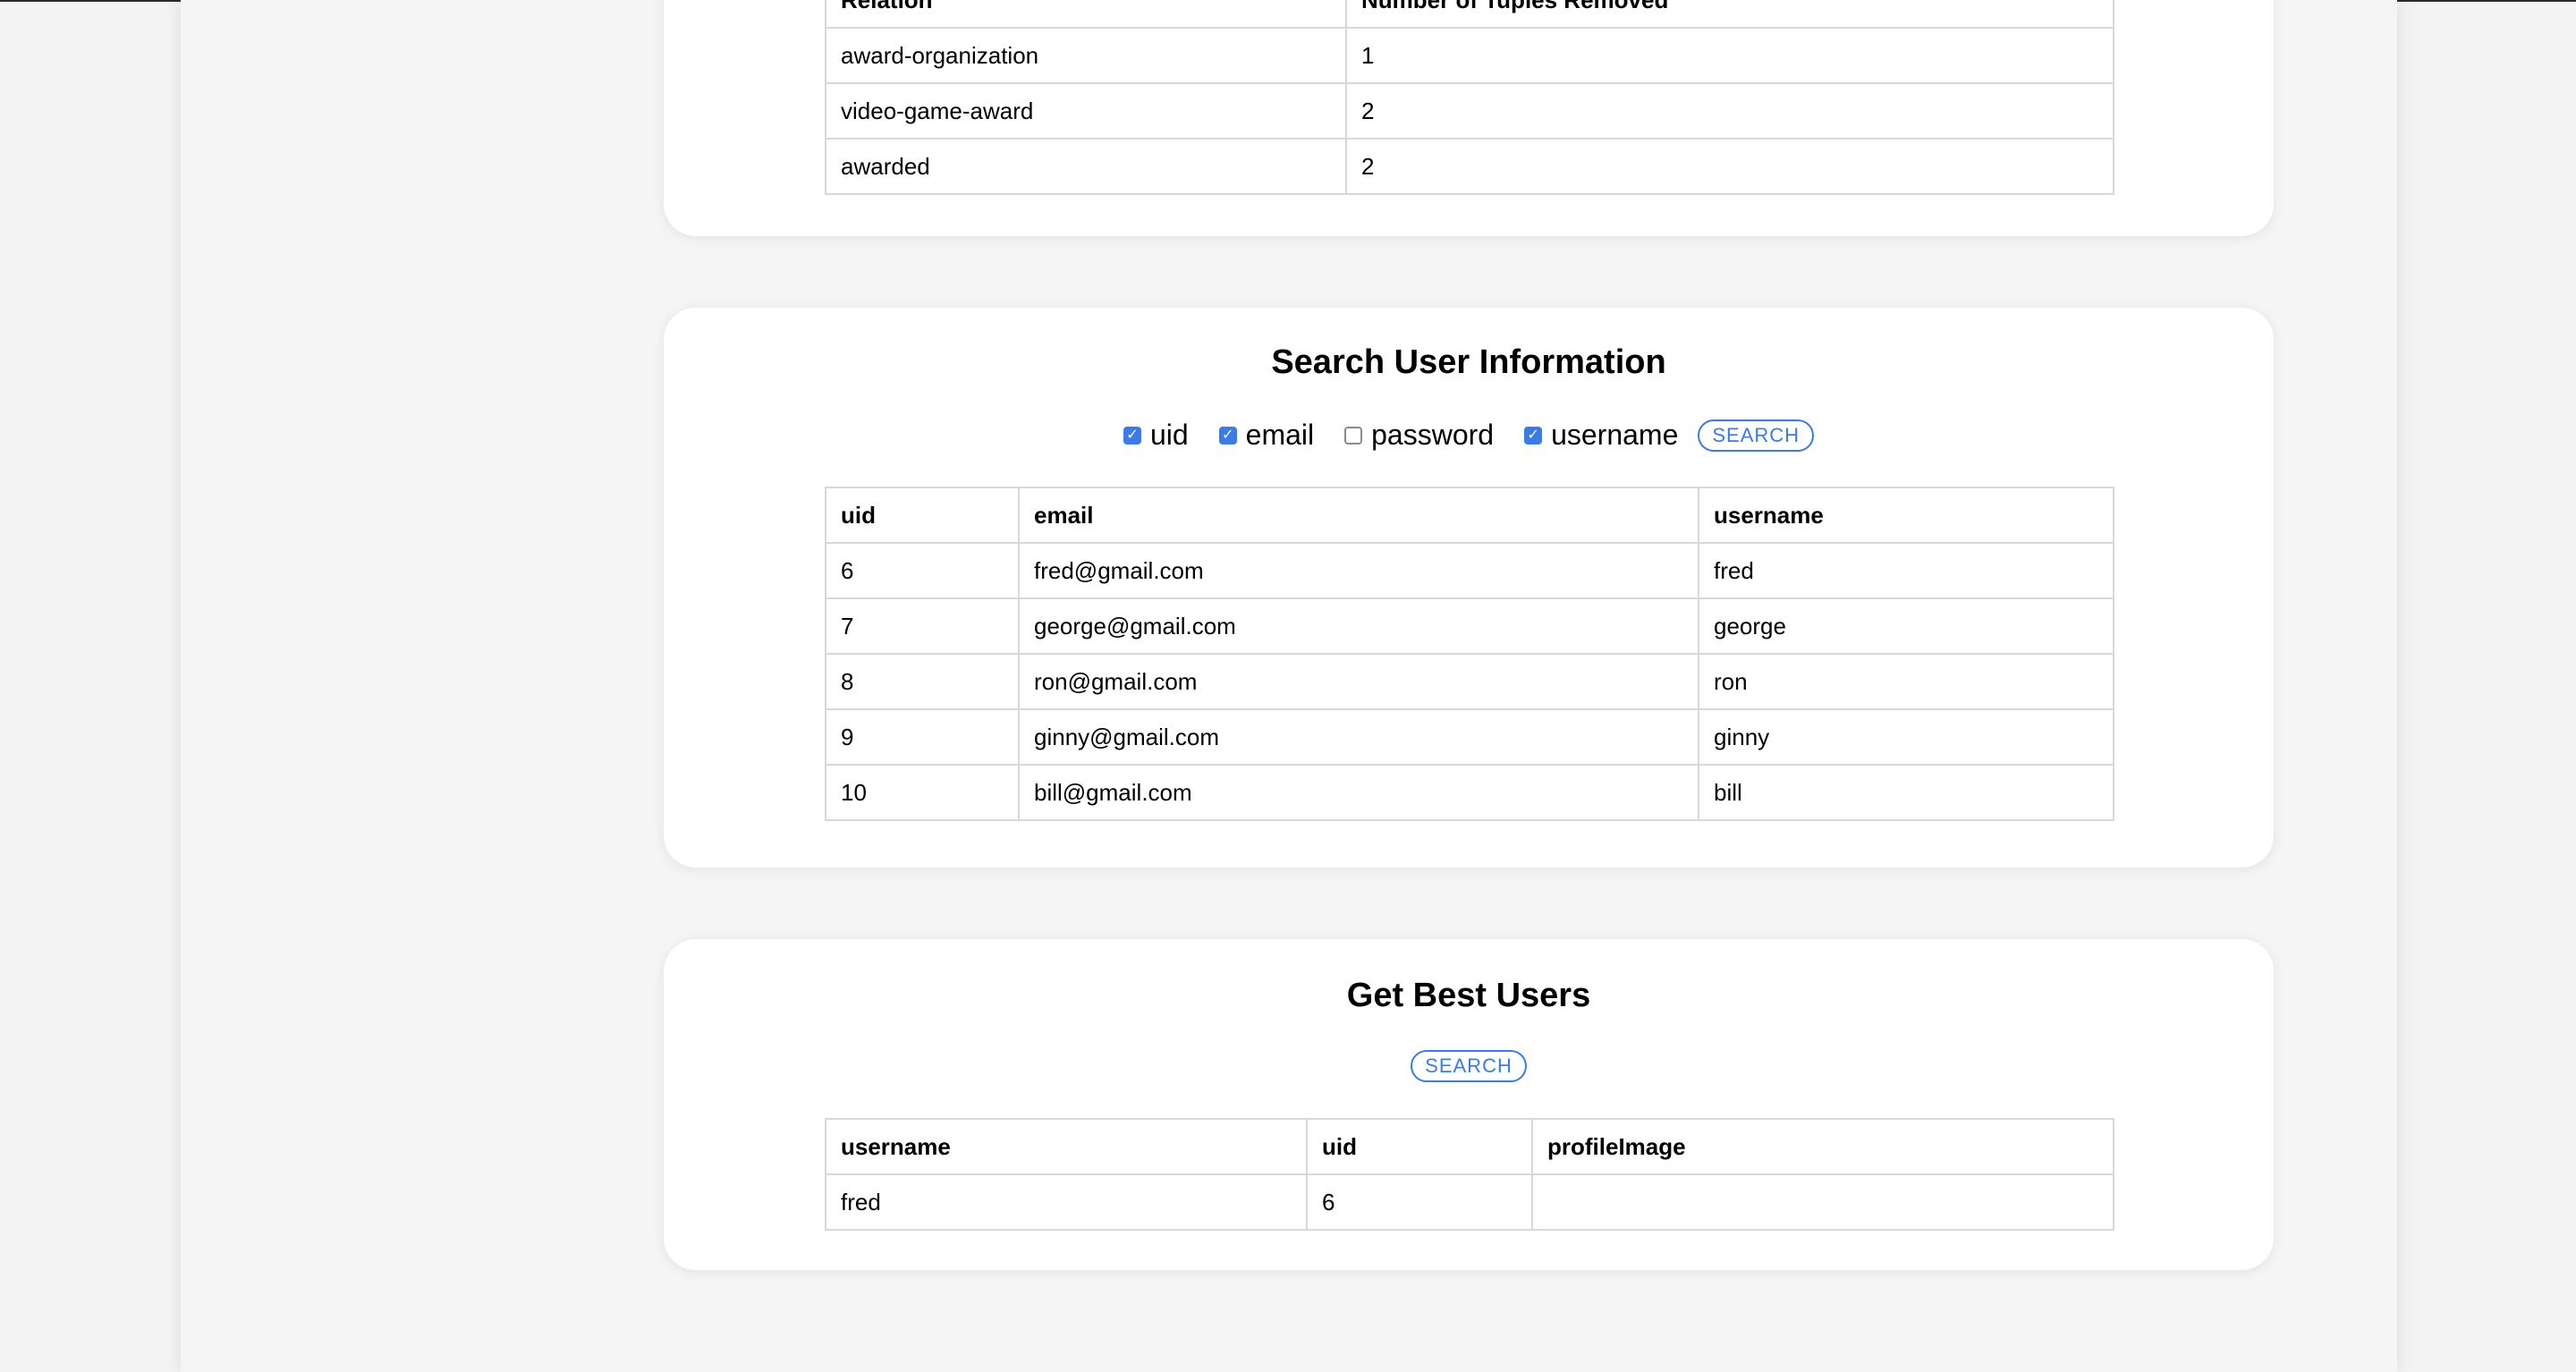  I want to click on table-row: 7 george@gmail.com george, so click(1469, 626).